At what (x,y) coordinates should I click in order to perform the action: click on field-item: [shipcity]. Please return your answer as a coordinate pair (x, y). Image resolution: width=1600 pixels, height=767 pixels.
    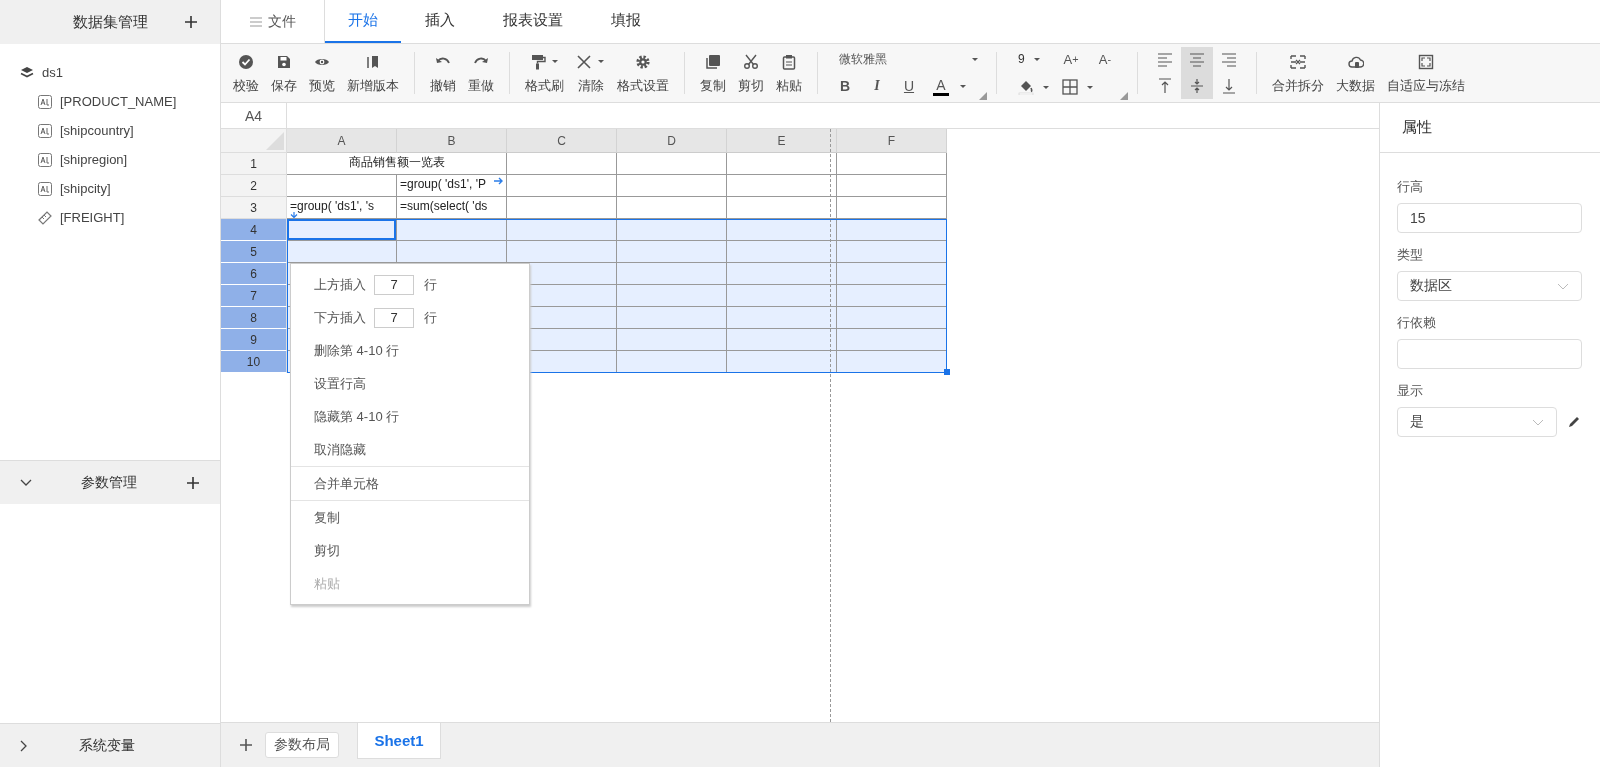
    Looking at the image, I should click on (85, 188).